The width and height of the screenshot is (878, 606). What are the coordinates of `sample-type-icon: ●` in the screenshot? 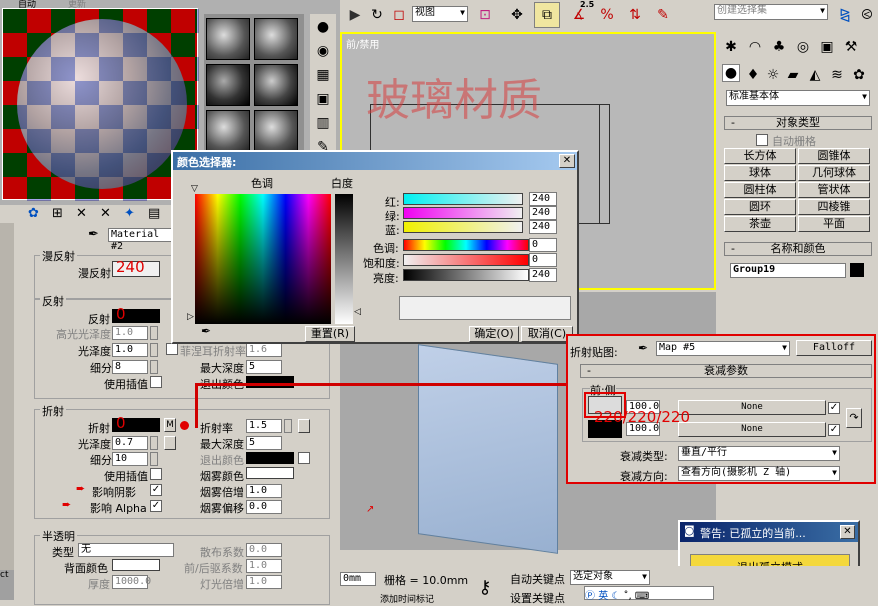 It's located at (323, 27).